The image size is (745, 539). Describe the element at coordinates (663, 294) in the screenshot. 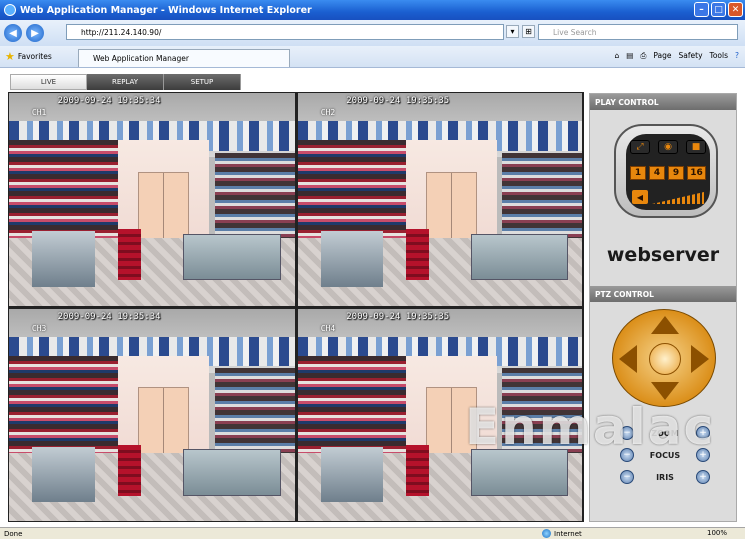

I see `ptz-control-header: PTZ CONTROL` at that location.